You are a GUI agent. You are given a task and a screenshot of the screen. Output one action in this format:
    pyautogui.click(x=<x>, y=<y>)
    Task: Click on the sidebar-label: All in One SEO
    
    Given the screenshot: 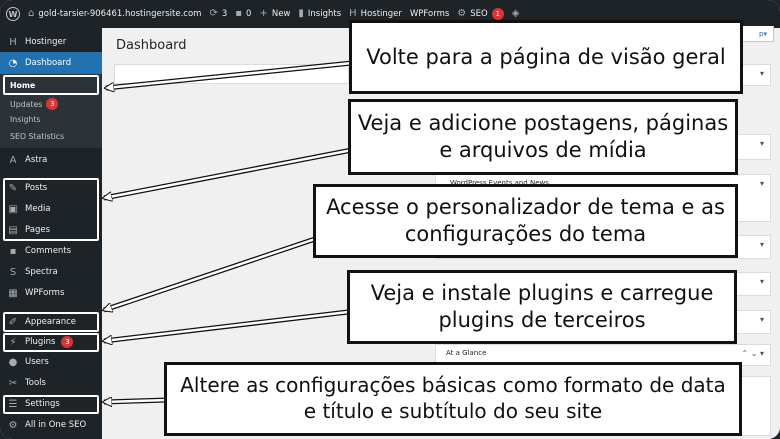 What is the action you would take?
    pyautogui.click(x=56, y=425)
    